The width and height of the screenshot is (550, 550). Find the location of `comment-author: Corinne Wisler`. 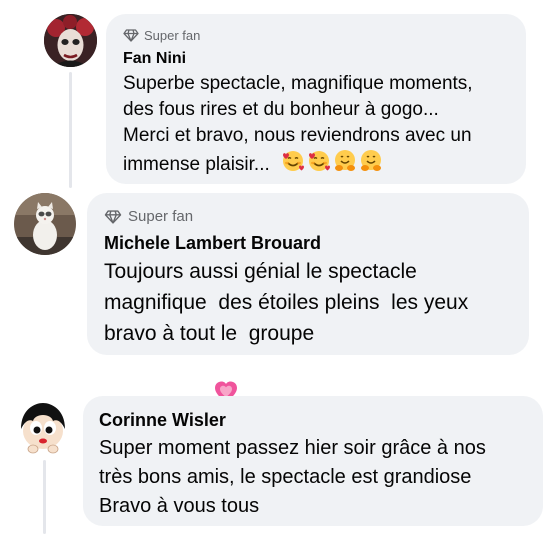

comment-author: Corinne Wisler is located at coordinates (321, 420).